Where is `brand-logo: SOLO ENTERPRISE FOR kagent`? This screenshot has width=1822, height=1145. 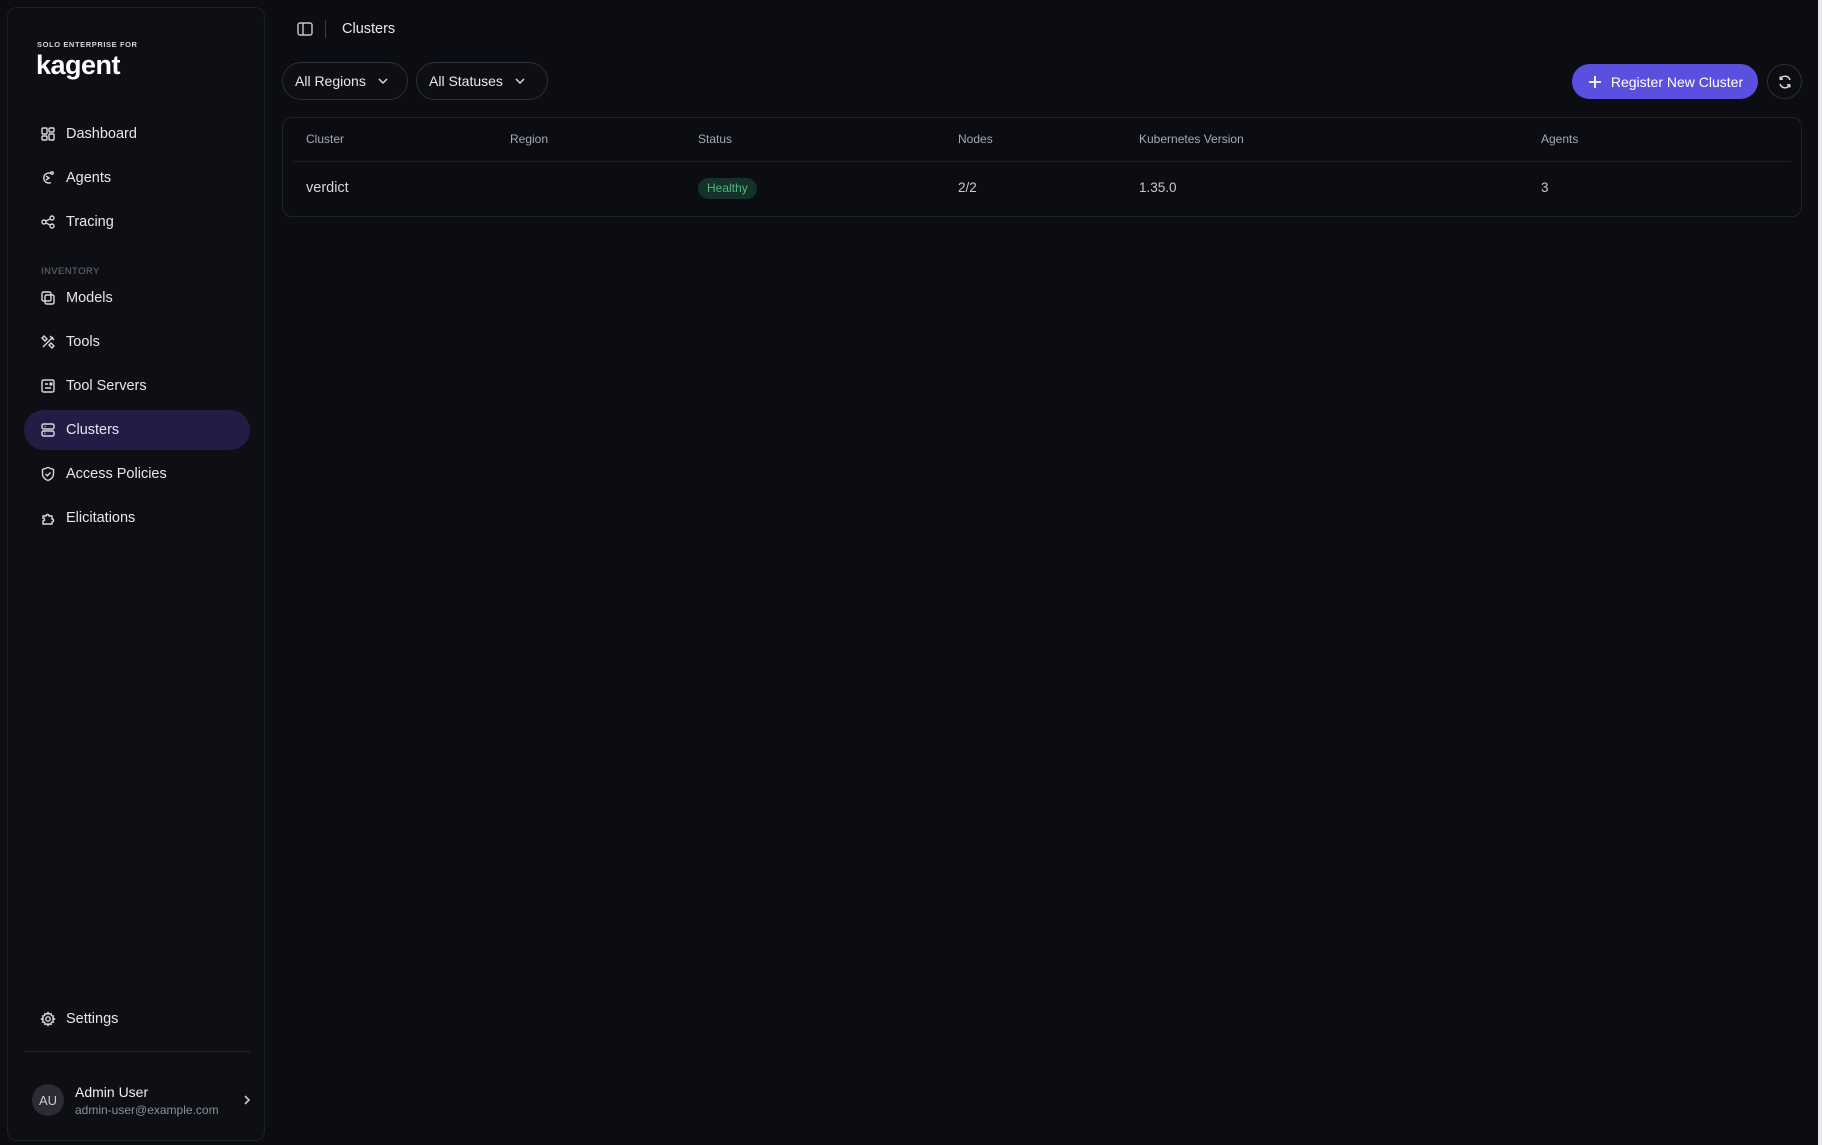
brand-logo: SOLO ENTERPRISE FOR kagent is located at coordinates (87, 59).